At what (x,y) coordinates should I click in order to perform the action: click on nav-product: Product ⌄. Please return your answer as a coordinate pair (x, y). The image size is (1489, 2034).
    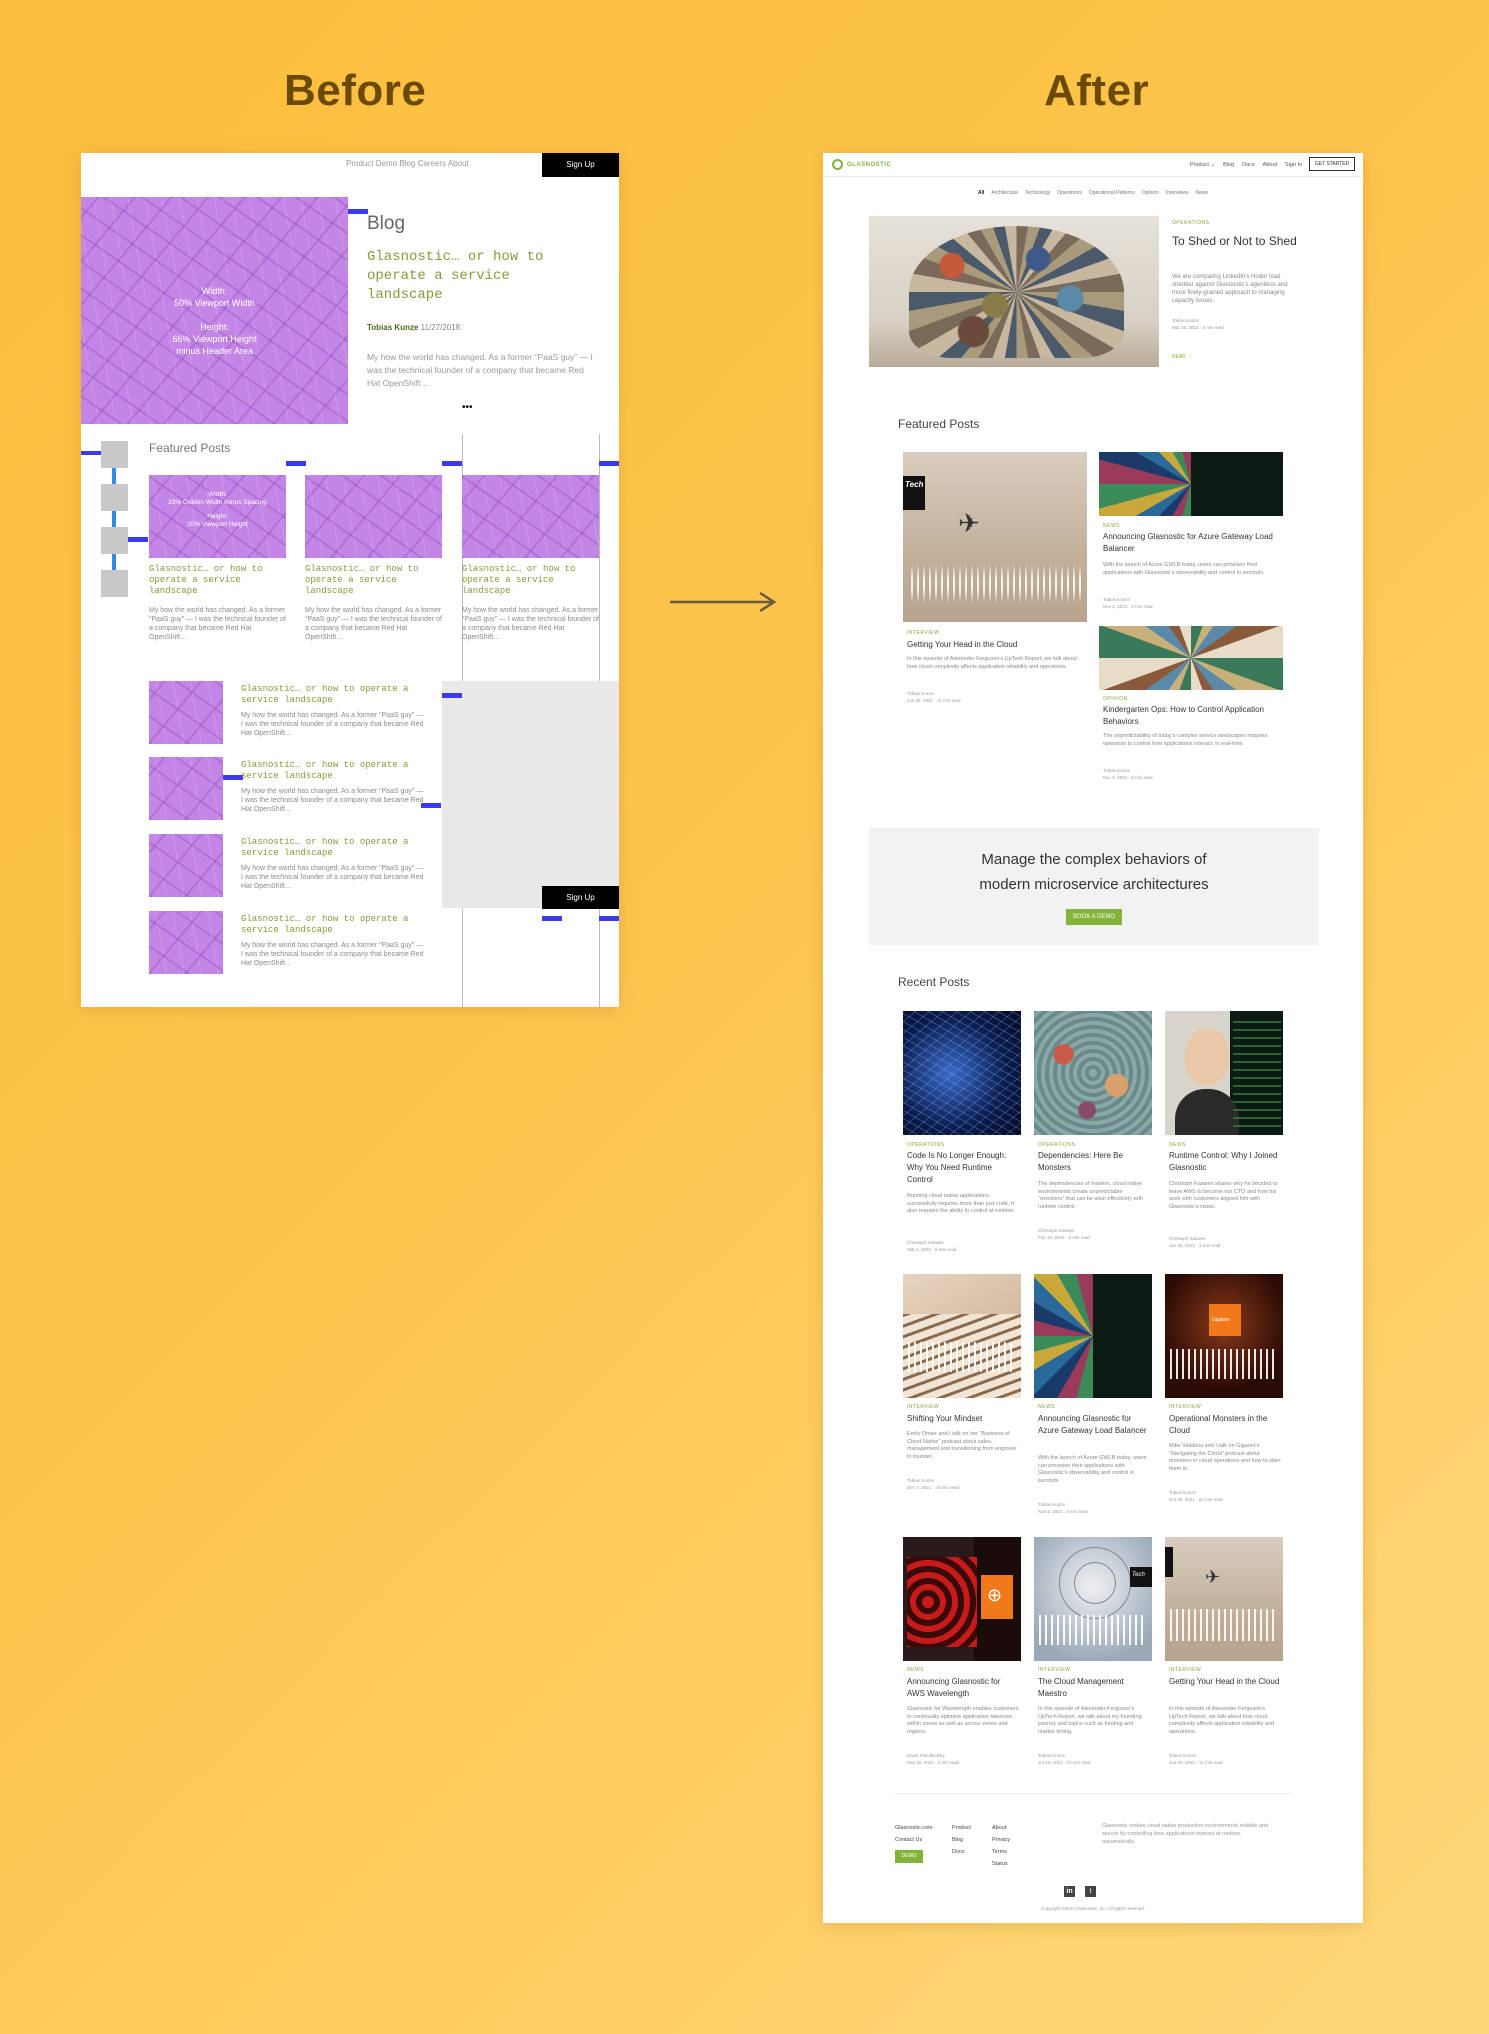
    Looking at the image, I should click on (1202, 165).